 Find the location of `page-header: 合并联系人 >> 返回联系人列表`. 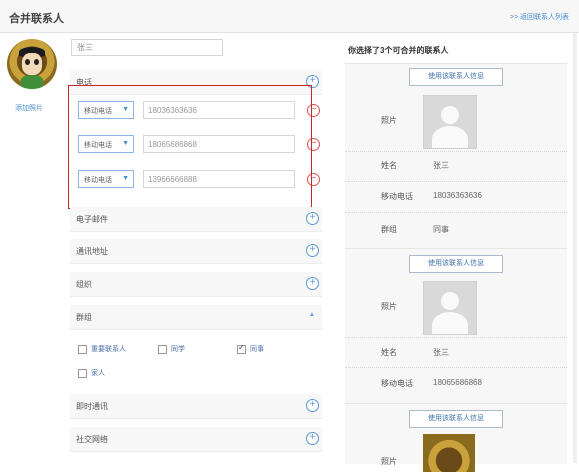

page-header: 合并联系人 >> 返回联系人列表 is located at coordinates (289, 16).